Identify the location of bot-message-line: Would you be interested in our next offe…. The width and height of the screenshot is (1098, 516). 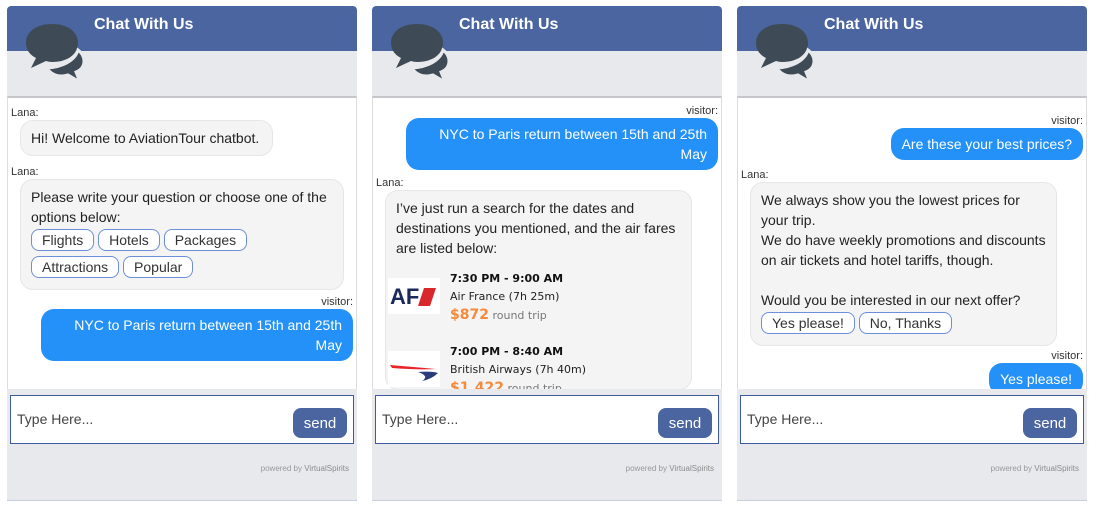
(891, 300).